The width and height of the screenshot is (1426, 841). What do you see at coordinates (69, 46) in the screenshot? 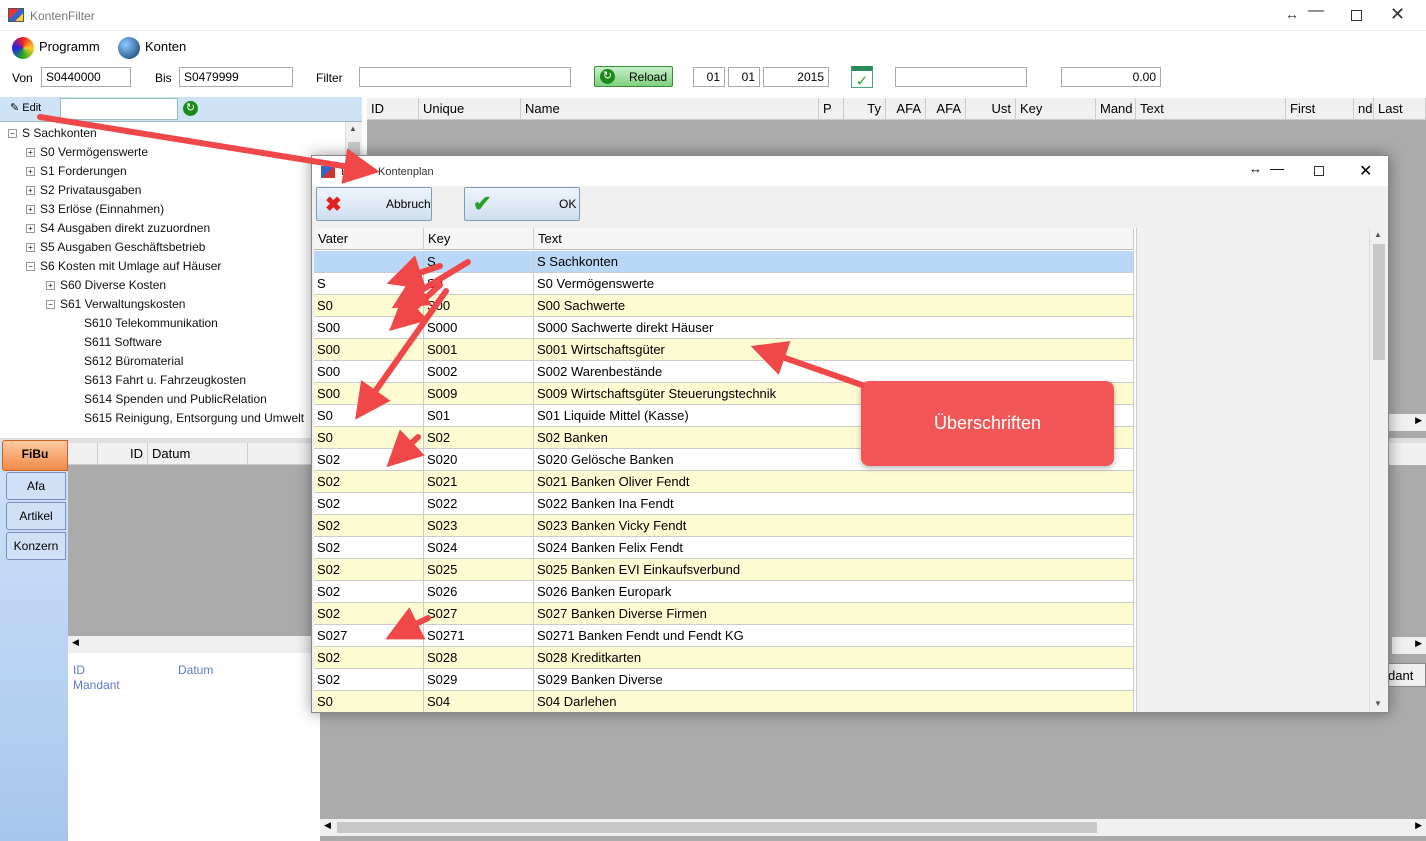
I see `menu-programm: Programm` at bounding box center [69, 46].